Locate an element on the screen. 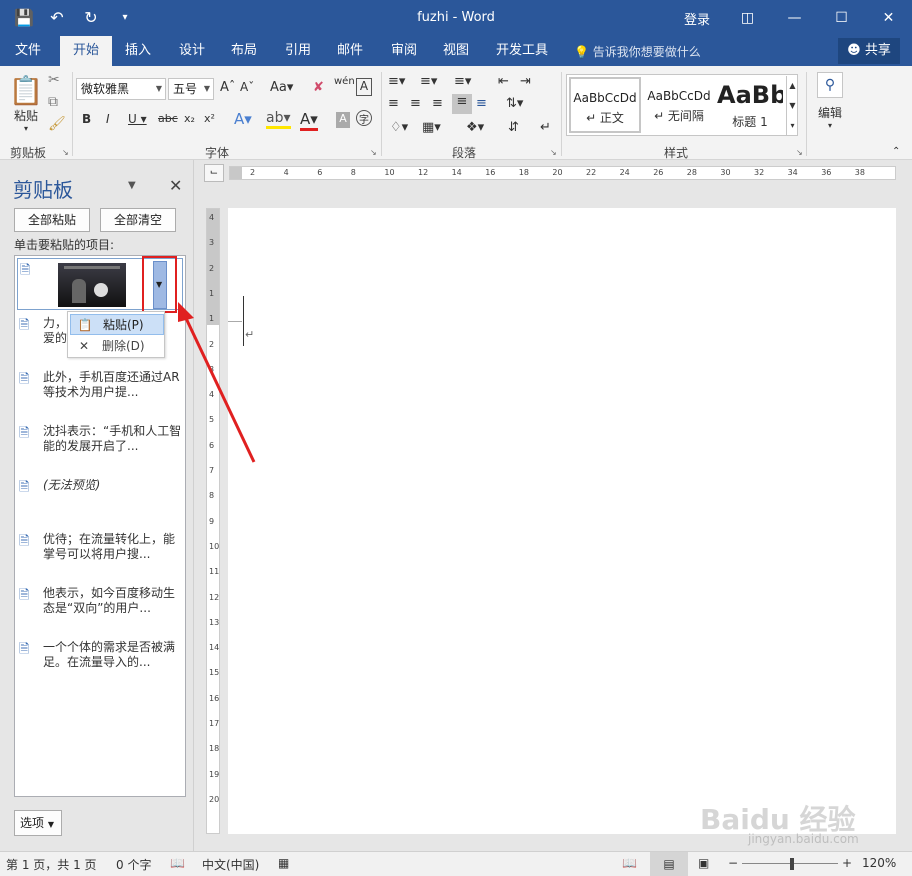 The width and height of the screenshot is (912, 876). shrink-font-icon: Aˇ is located at coordinates (247, 87).